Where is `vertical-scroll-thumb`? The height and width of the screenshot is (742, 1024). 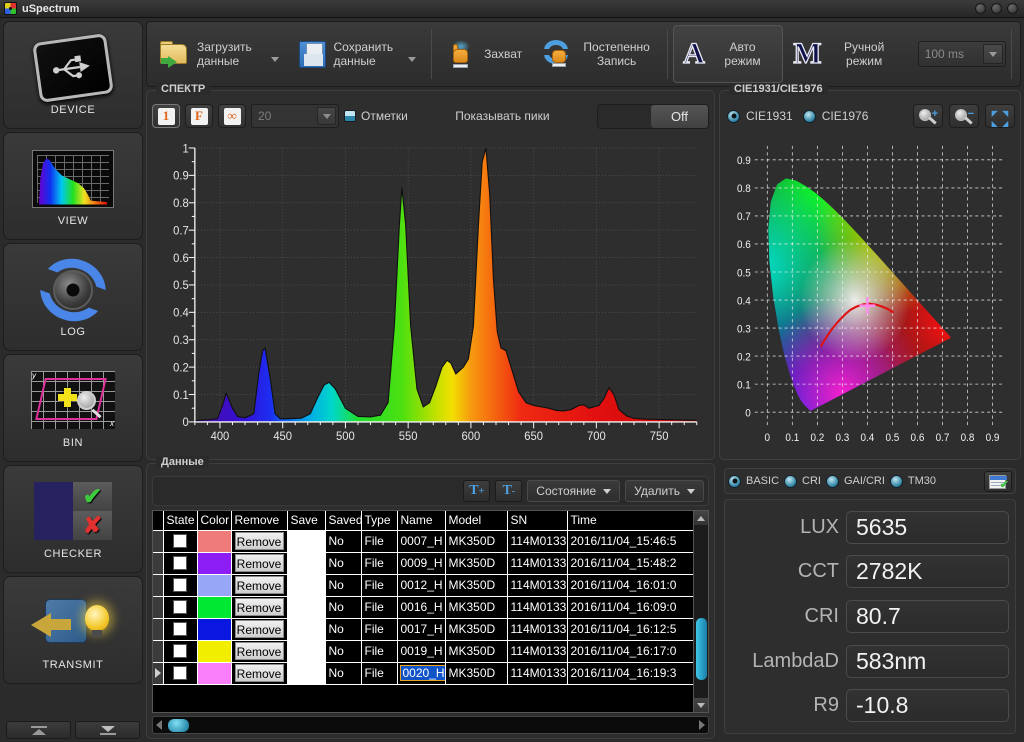 vertical-scroll-thumb is located at coordinates (701, 649).